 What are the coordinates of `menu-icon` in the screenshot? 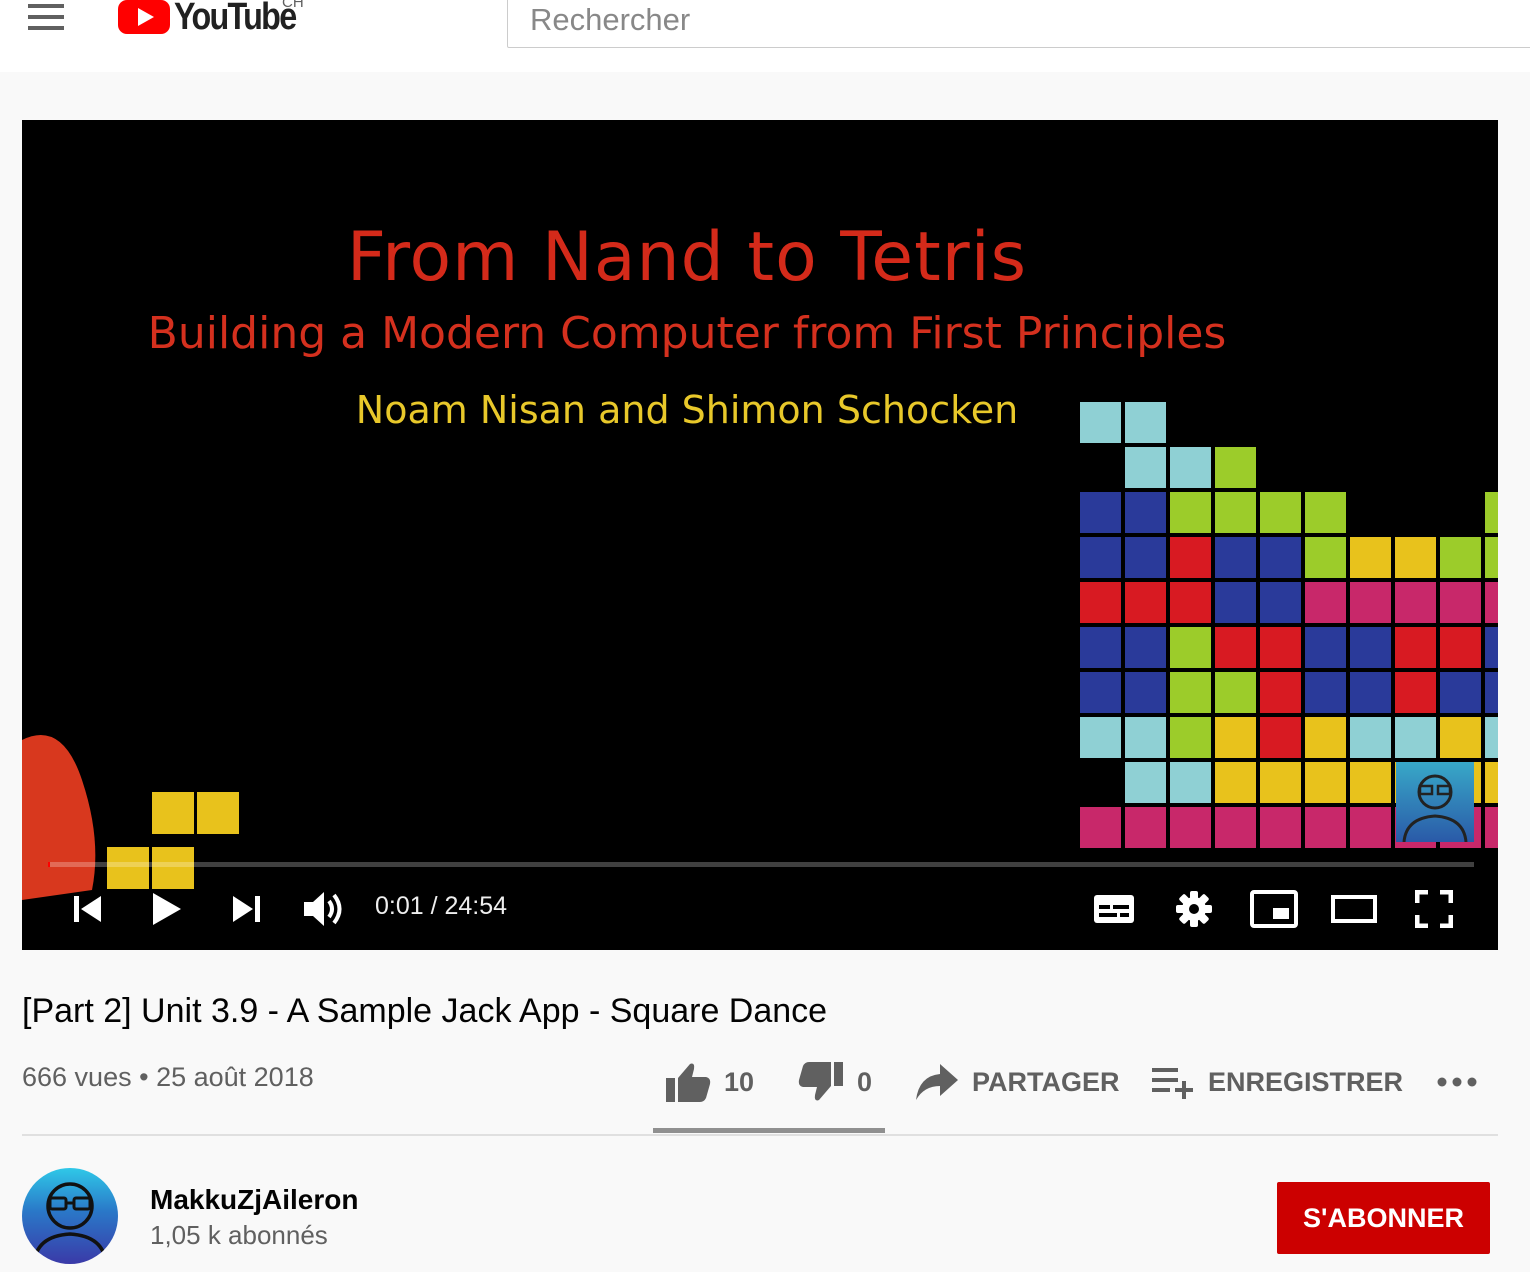 It's located at (47, 17).